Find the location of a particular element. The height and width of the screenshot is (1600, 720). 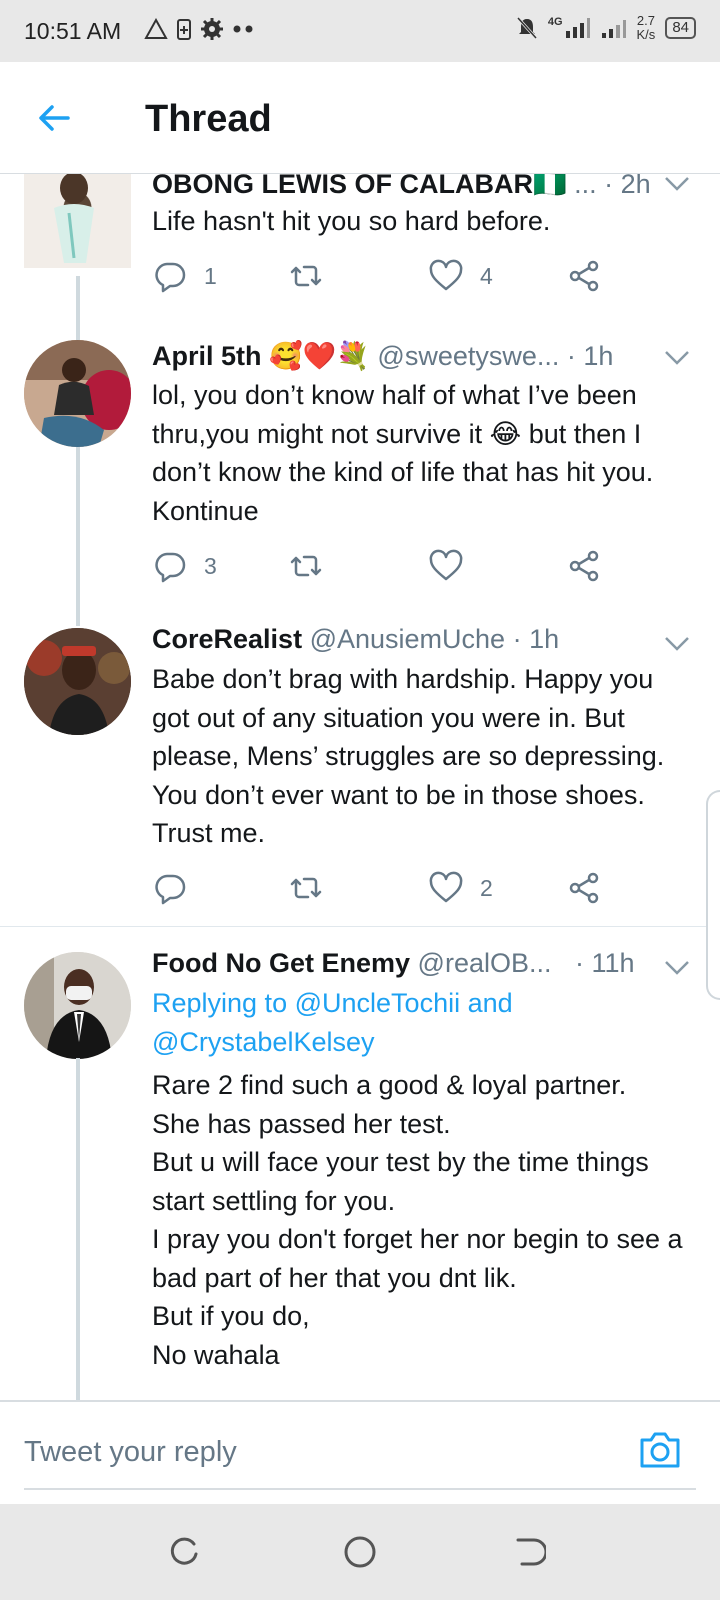

tweet-author-name: OBONG LEWIS OF CALABAR is located at coordinates (342, 186).